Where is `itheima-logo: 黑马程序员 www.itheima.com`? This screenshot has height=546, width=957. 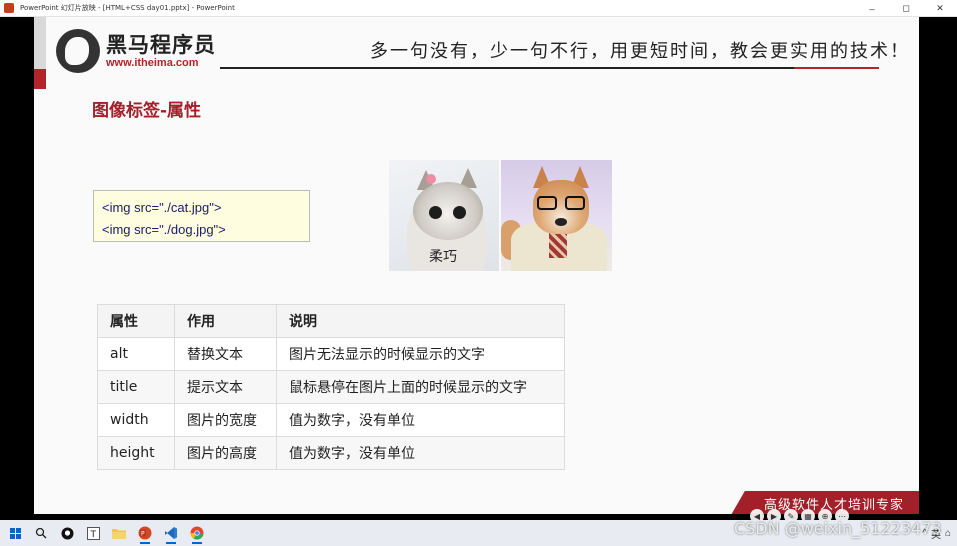
itheima-logo: 黑马程序员 www.itheima.com is located at coordinates (136, 51).